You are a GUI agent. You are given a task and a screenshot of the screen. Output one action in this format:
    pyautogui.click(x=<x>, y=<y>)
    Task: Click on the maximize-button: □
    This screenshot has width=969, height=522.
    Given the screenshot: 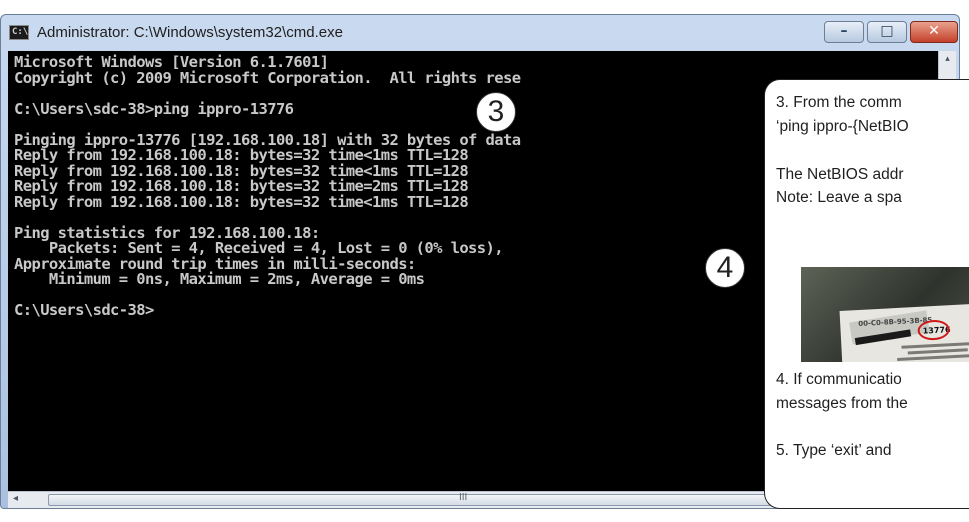 What is the action you would take?
    pyautogui.click(x=887, y=32)
    